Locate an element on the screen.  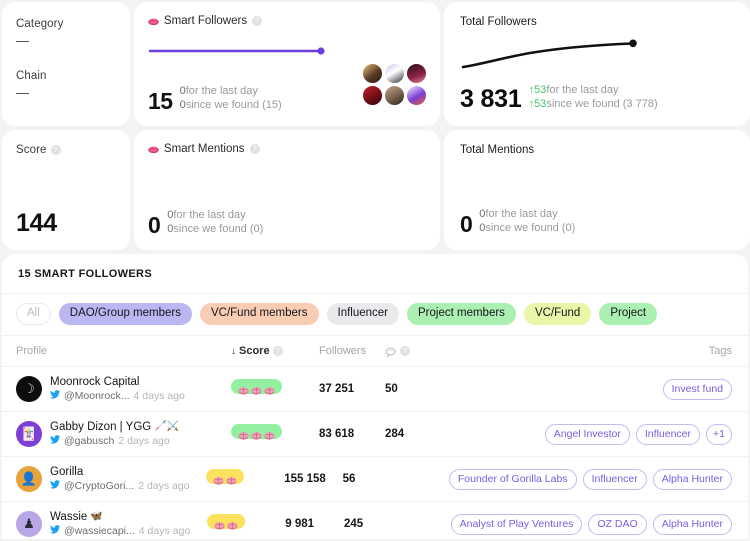
profile-cell: 👤 Gorilla @CryptoGori... 2 days ago is located at coordinates (111, 479).